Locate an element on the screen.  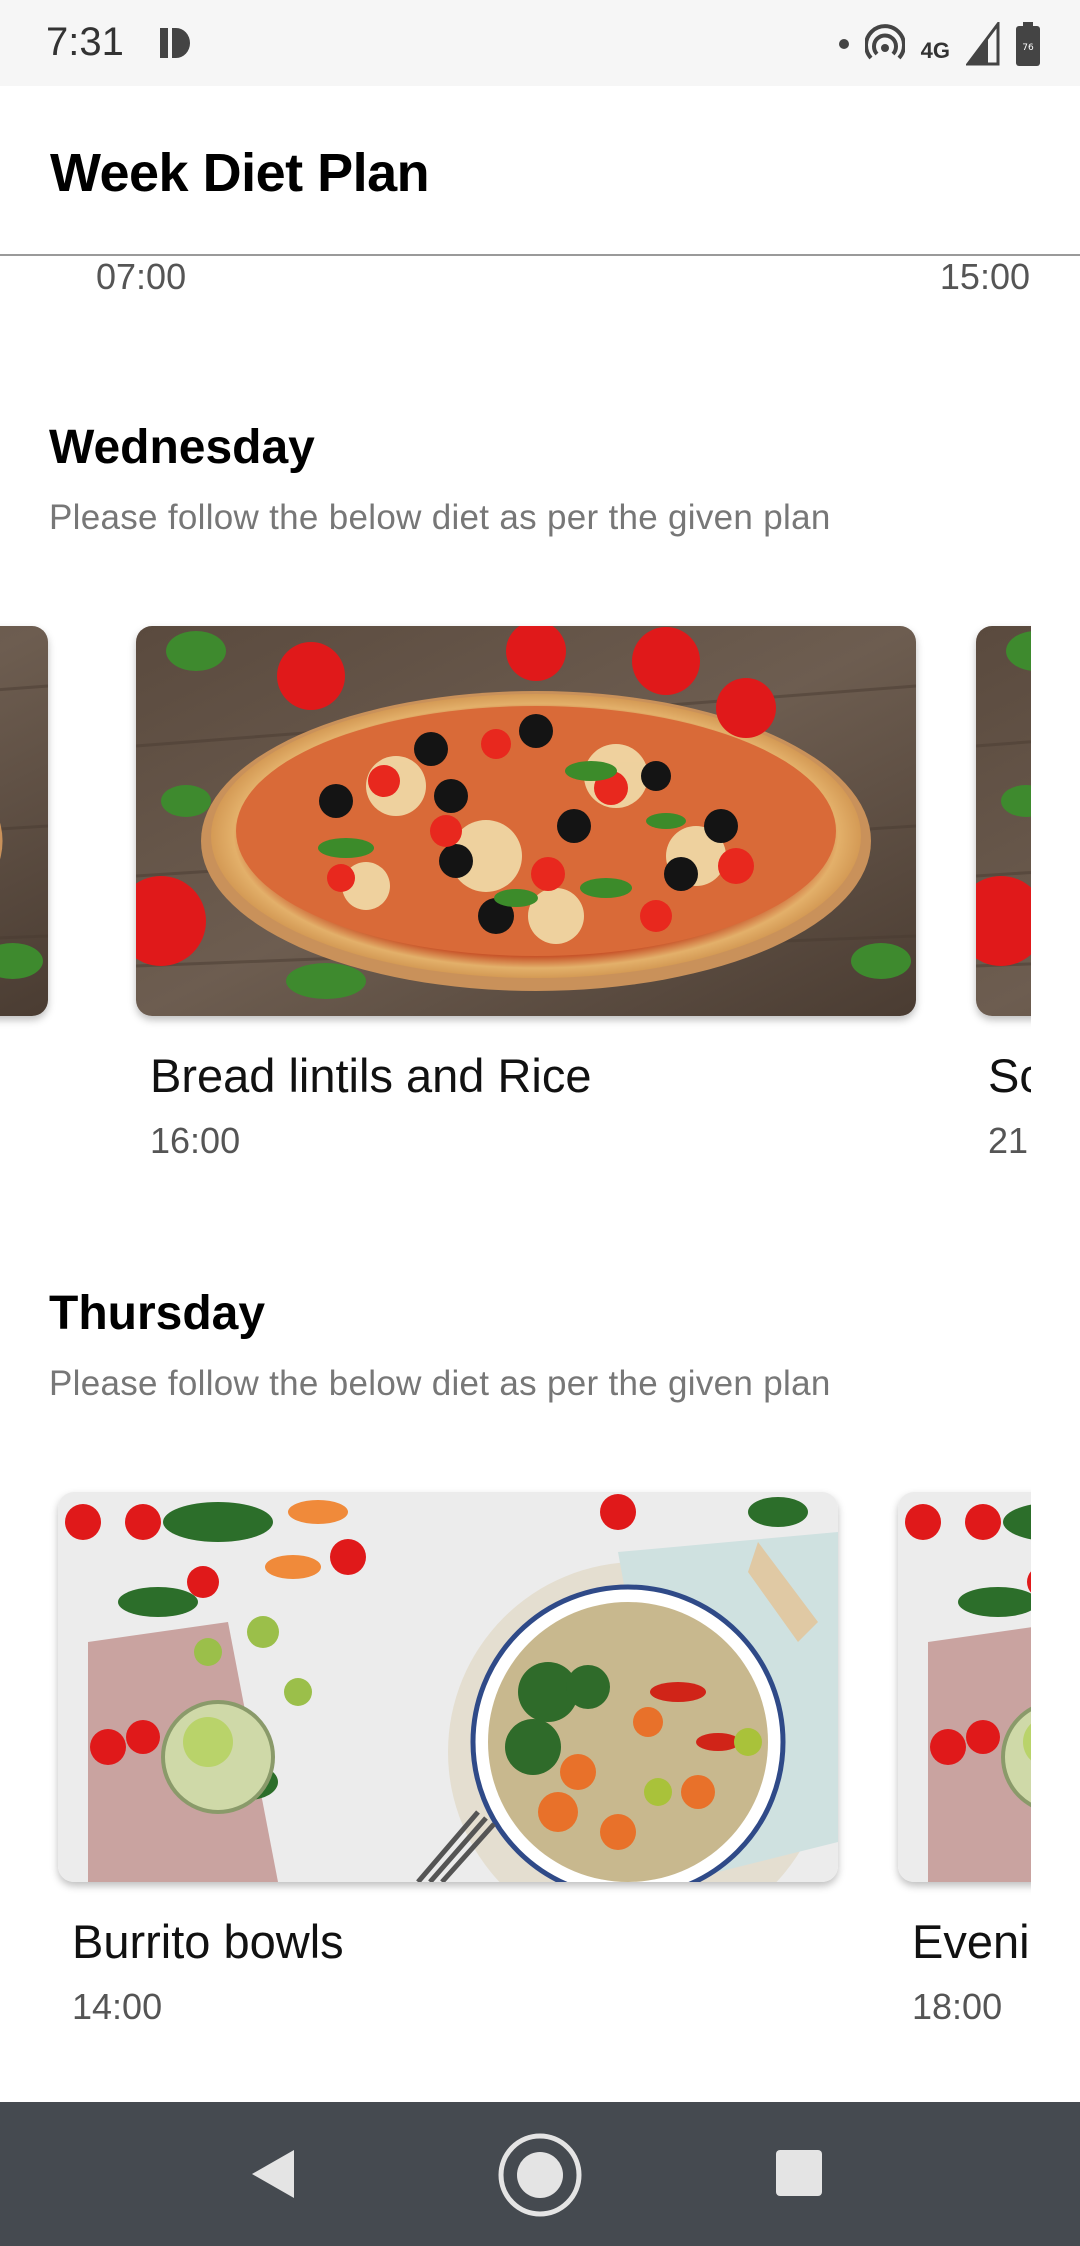
navigation-bar is located at coordinates (540, 2174).